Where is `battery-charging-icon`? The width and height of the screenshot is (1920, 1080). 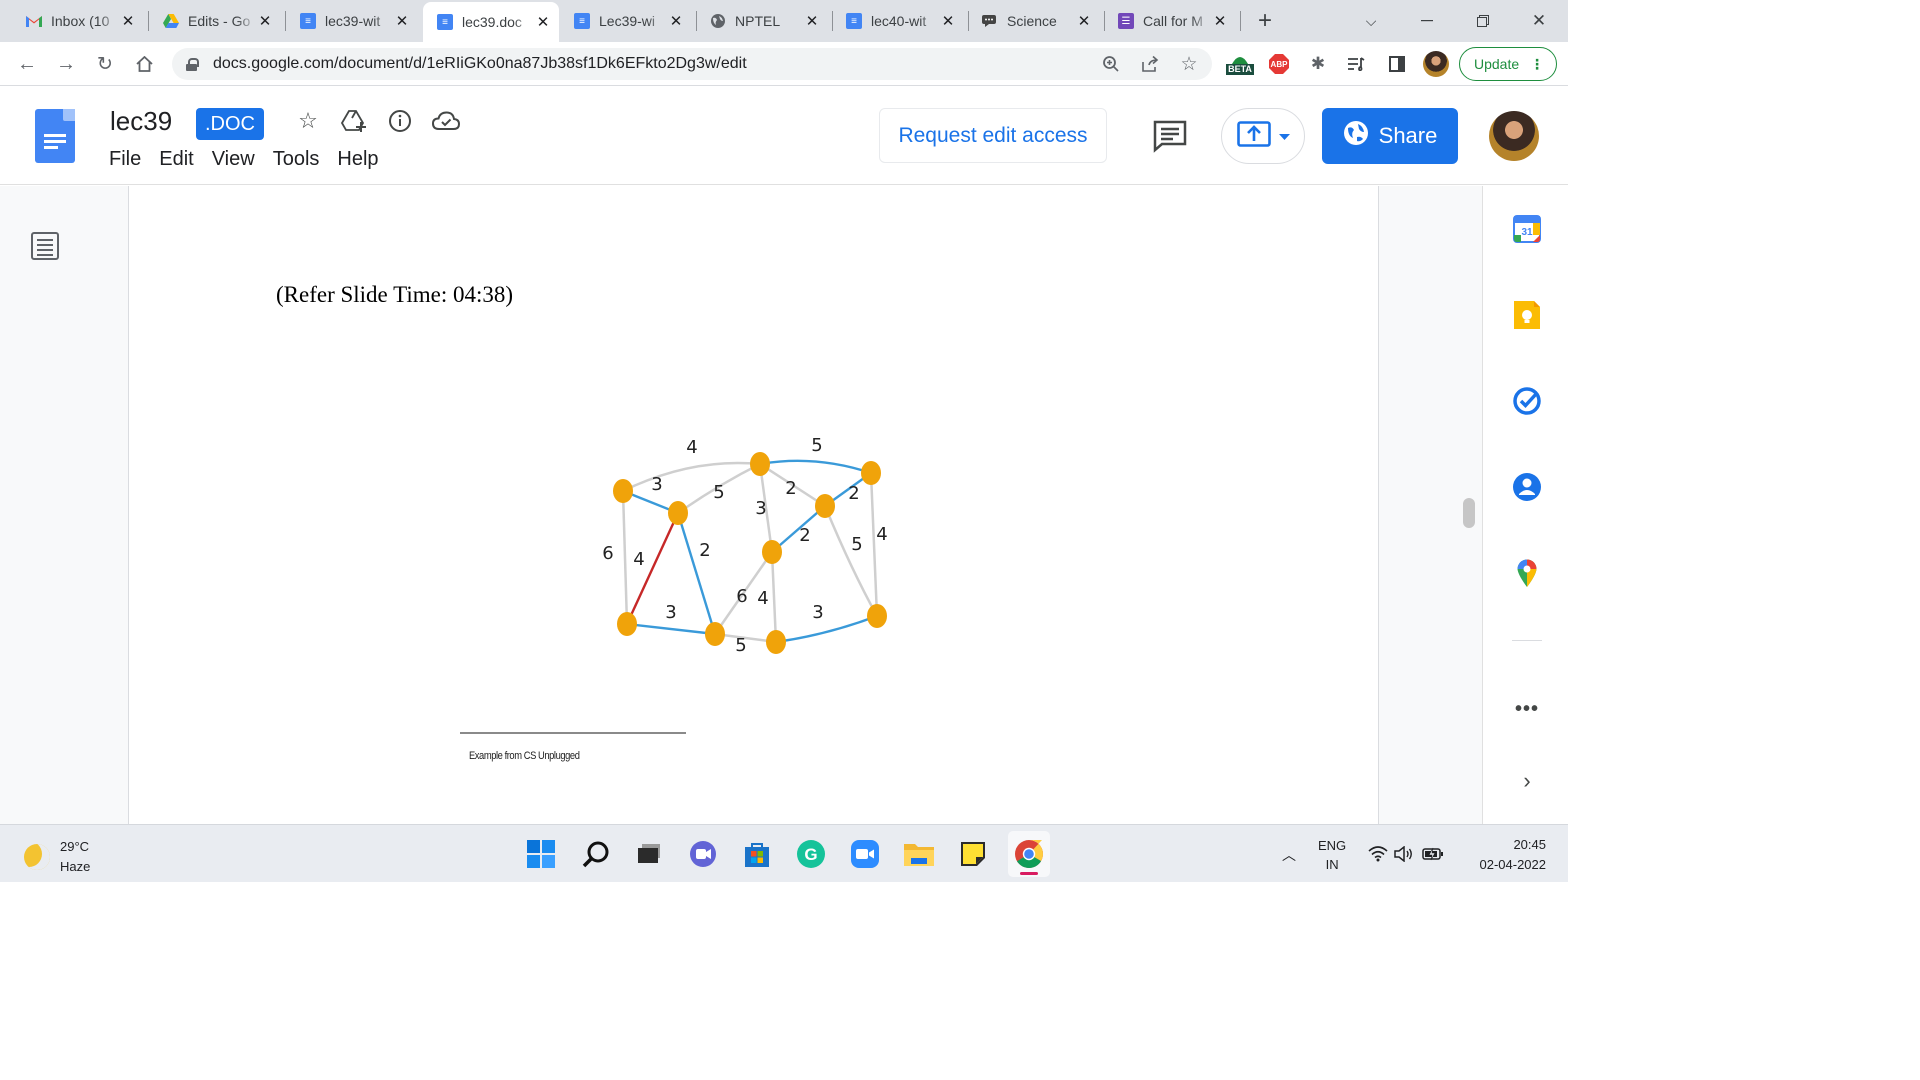 battery-charging-icon is located at coordinates (1433, 855).